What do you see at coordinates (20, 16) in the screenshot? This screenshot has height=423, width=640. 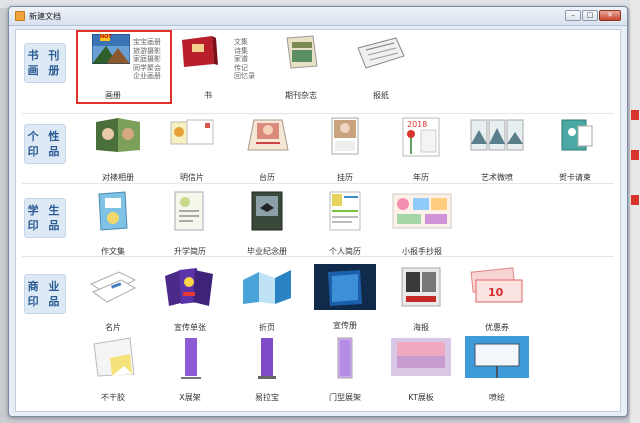 I see `app-icon` at bounding box center [20, 16].